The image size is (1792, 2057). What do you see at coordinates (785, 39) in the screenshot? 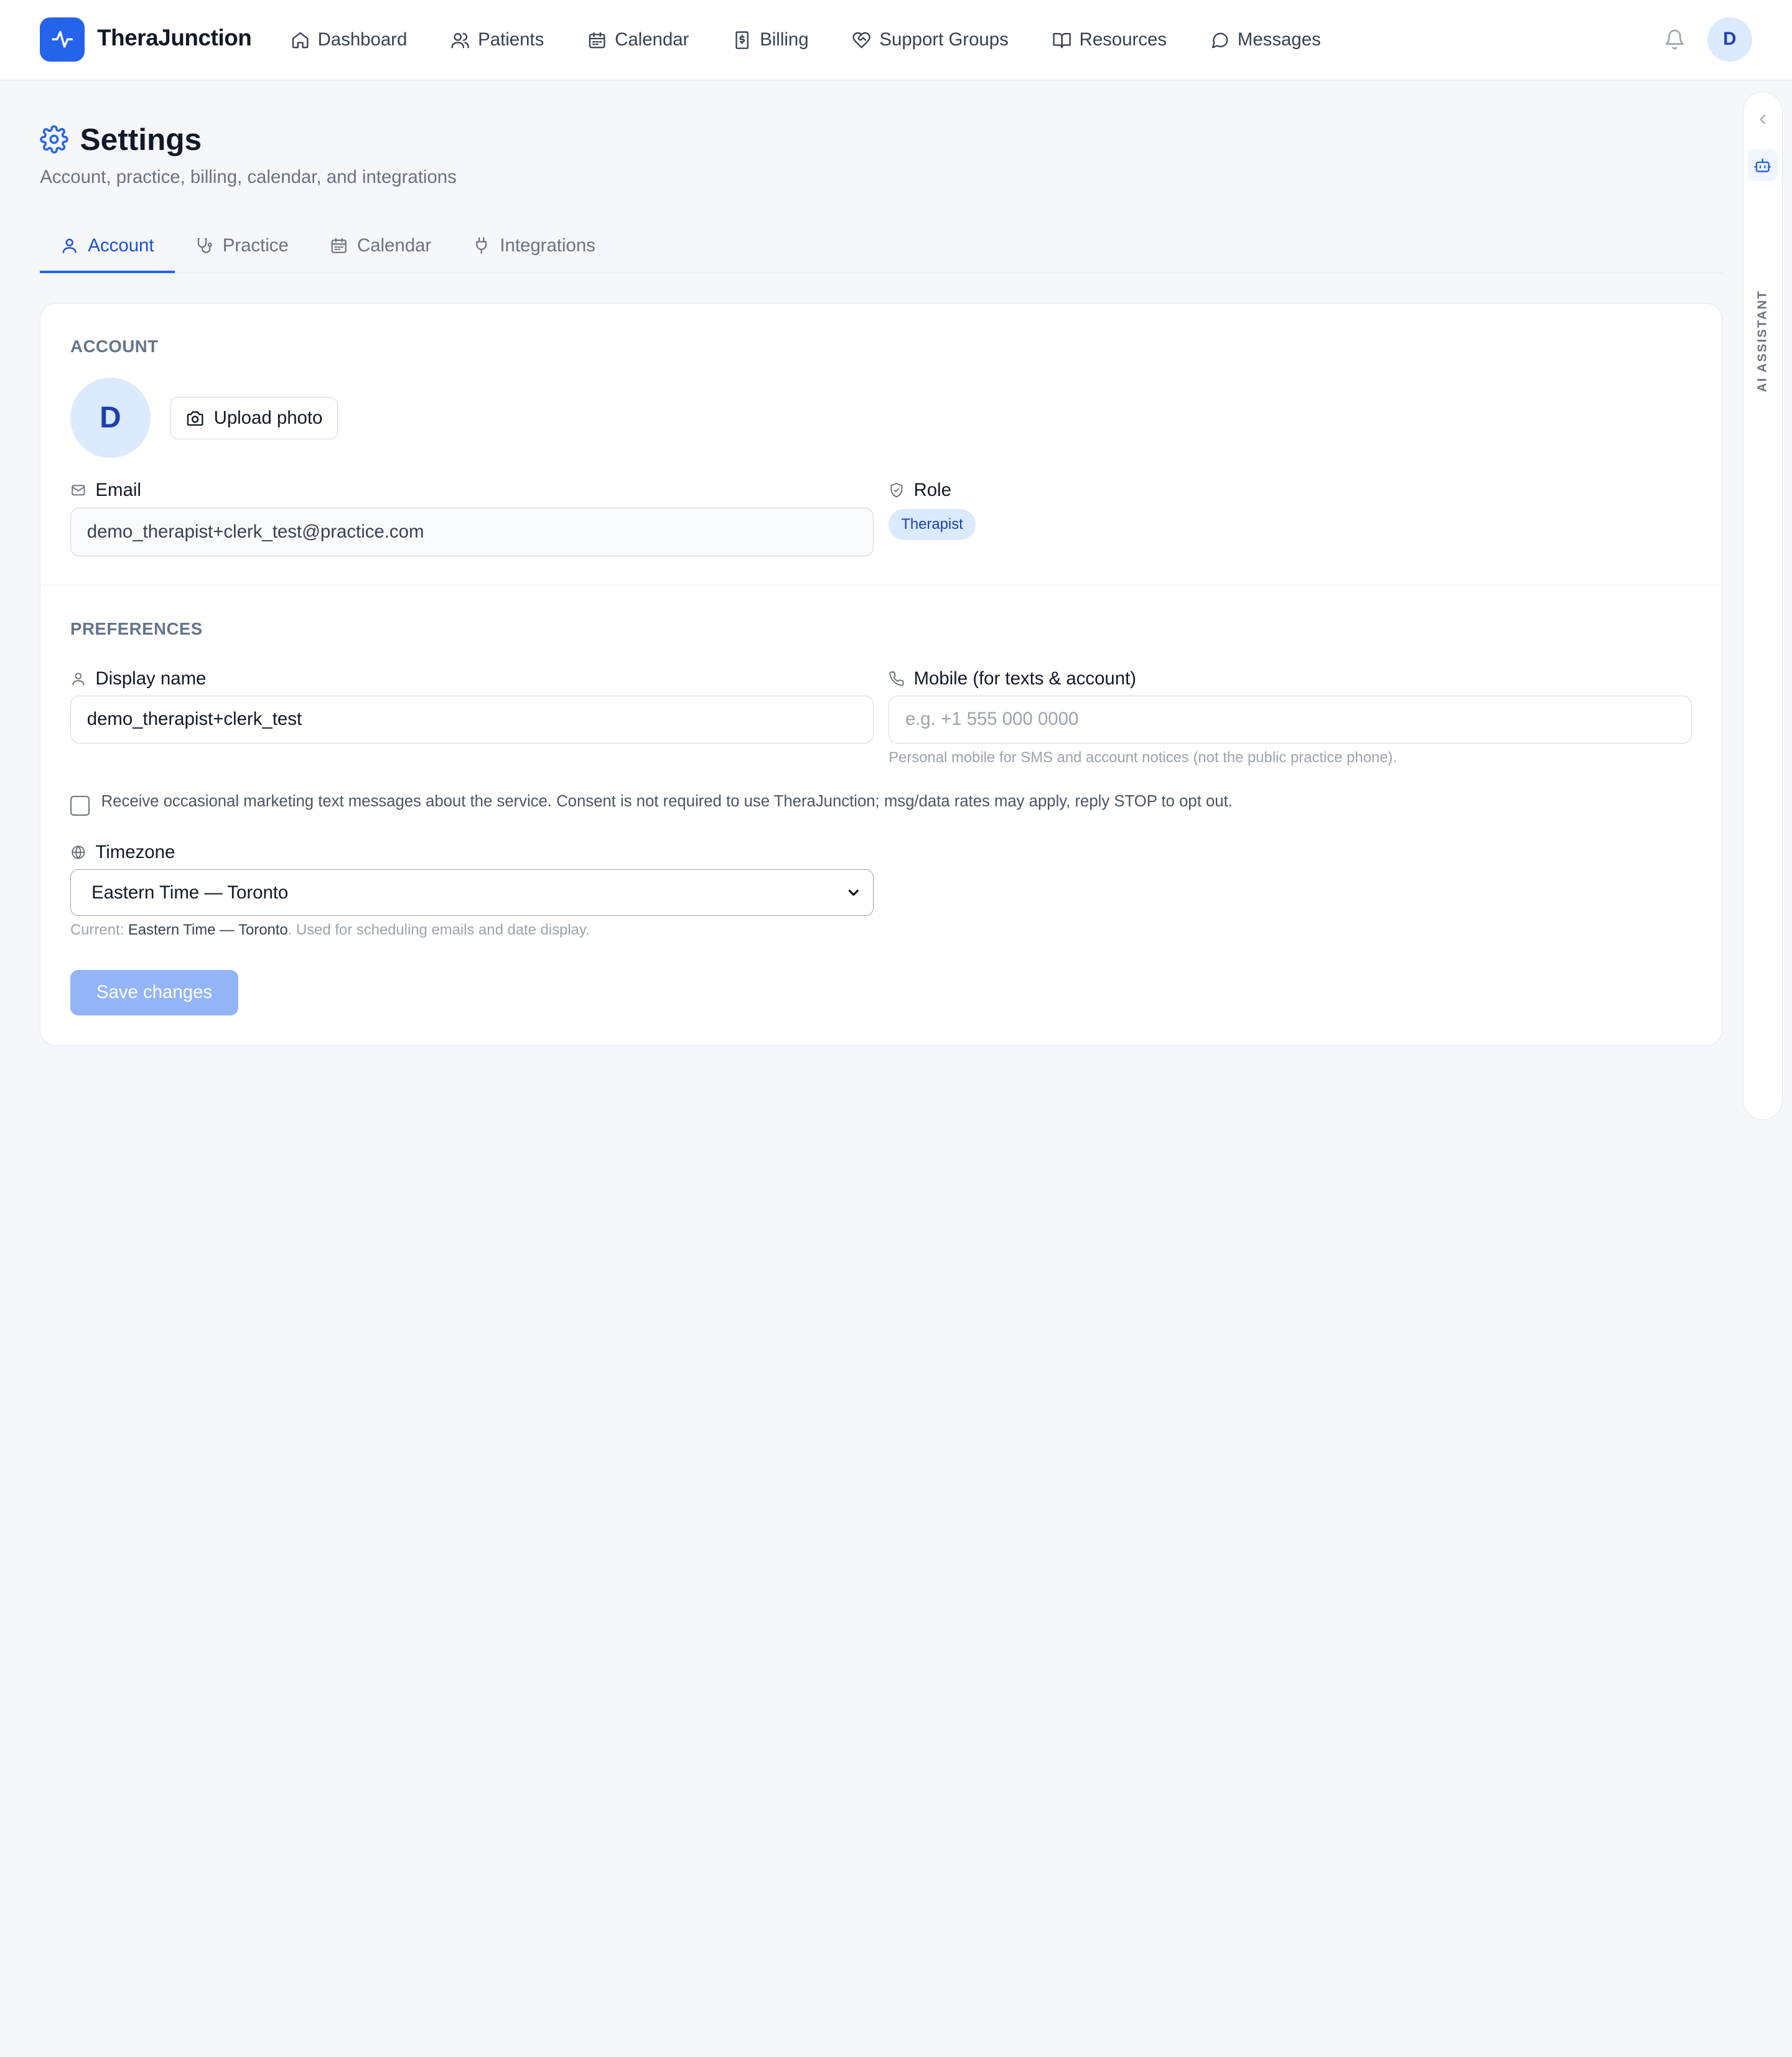
I see `nav-label: Billing` at bounding box center [785, 39].